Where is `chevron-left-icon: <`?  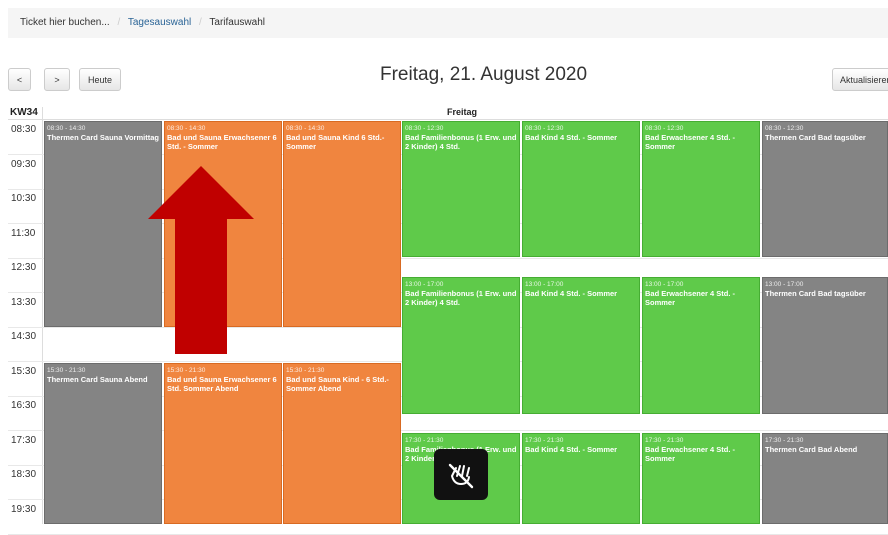
chevron-left-icon: < is located at coordinates (19, 79).